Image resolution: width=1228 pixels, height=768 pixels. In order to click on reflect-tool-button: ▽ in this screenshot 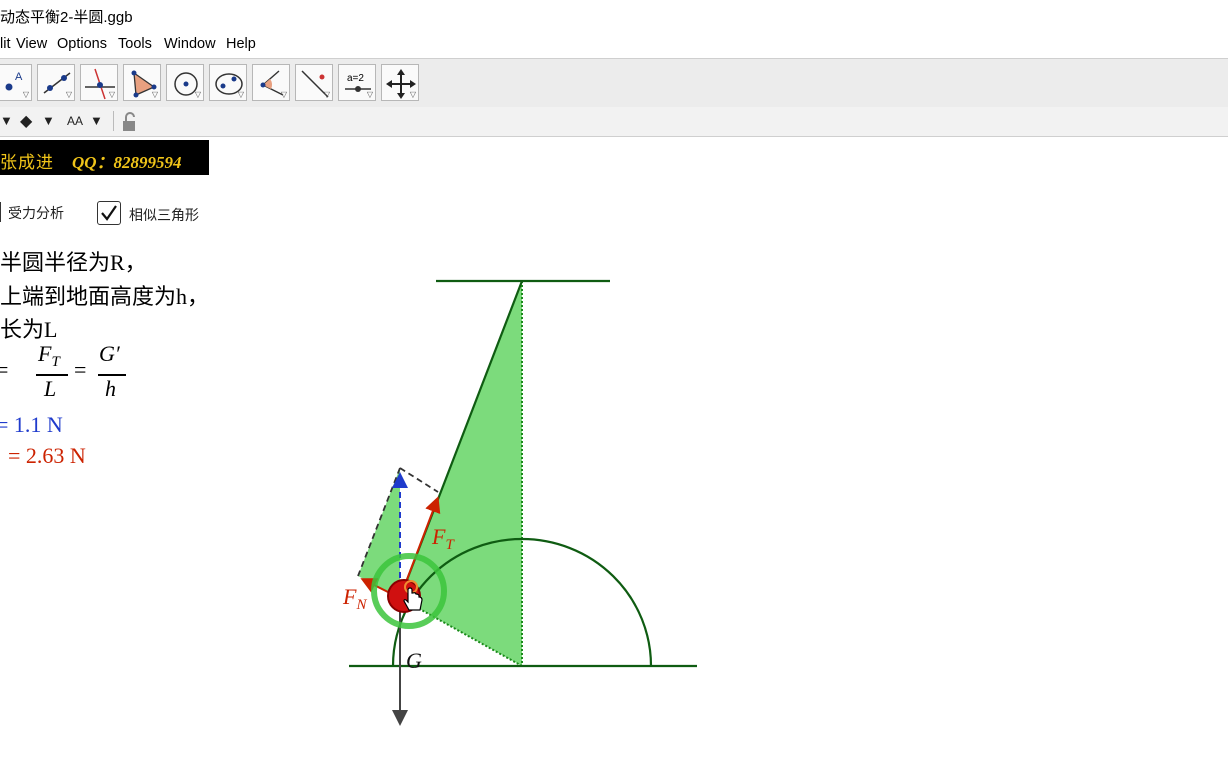, I will do `click(314, 82)`.